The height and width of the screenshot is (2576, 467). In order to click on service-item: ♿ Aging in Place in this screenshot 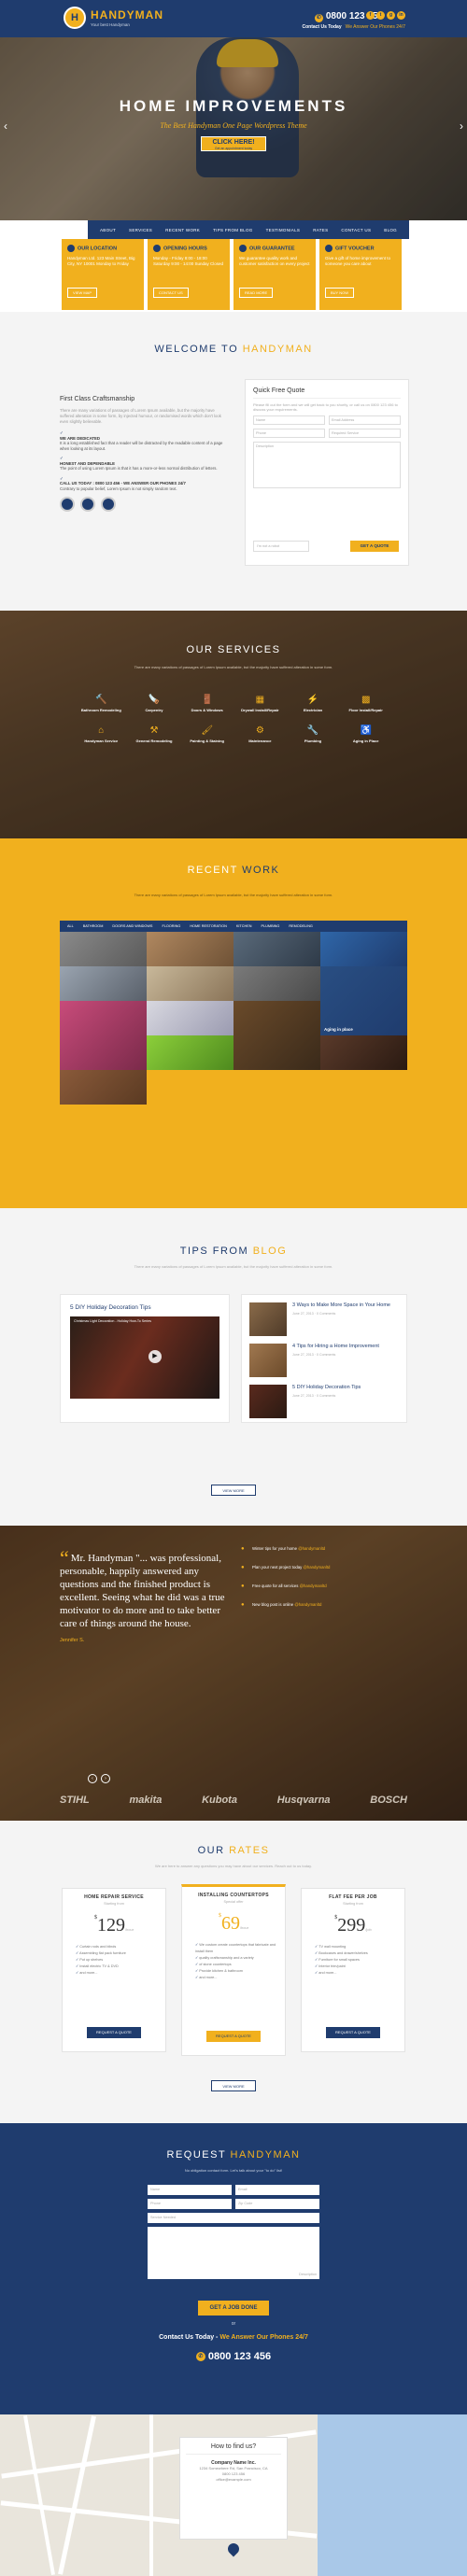, I will do `click(366, 734)`.